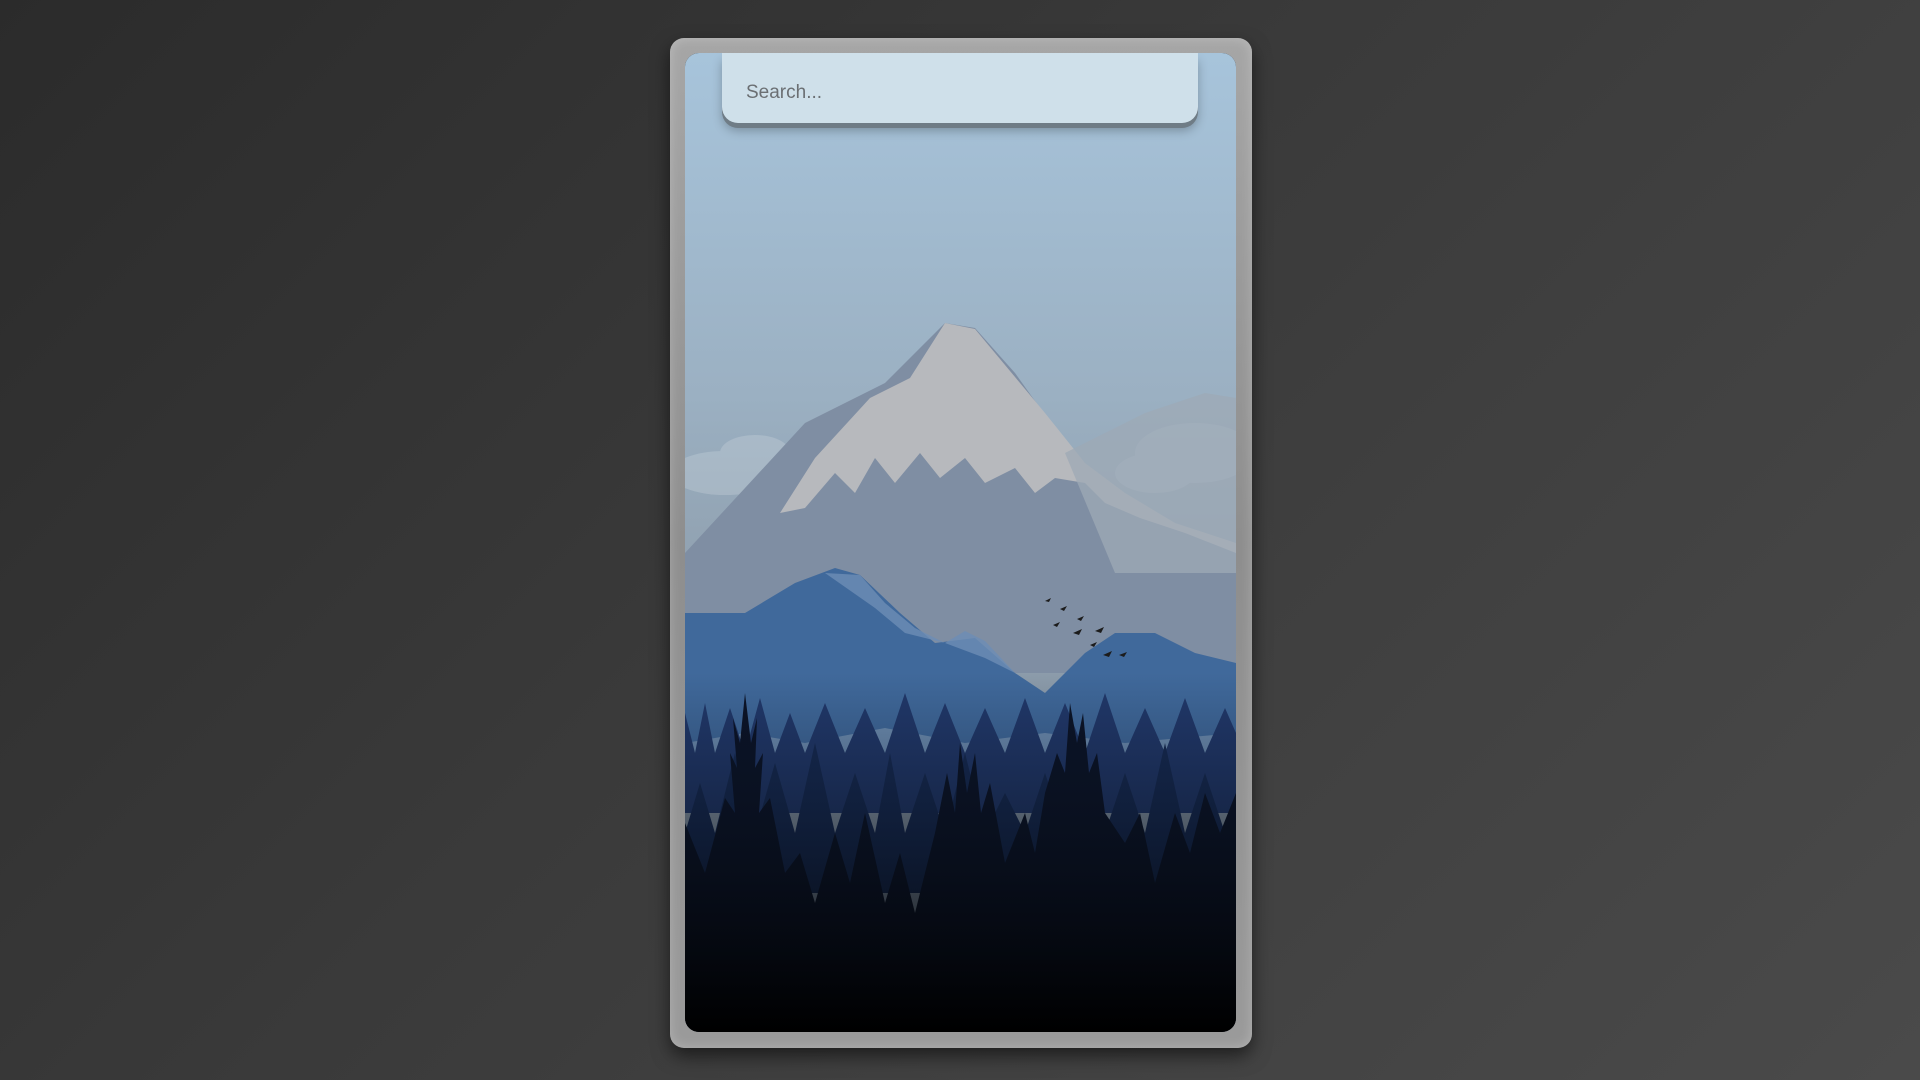 Image resolution: width=1920 pixels, height=1080 pixels. I want to click on search-bar, so click(960, 88).